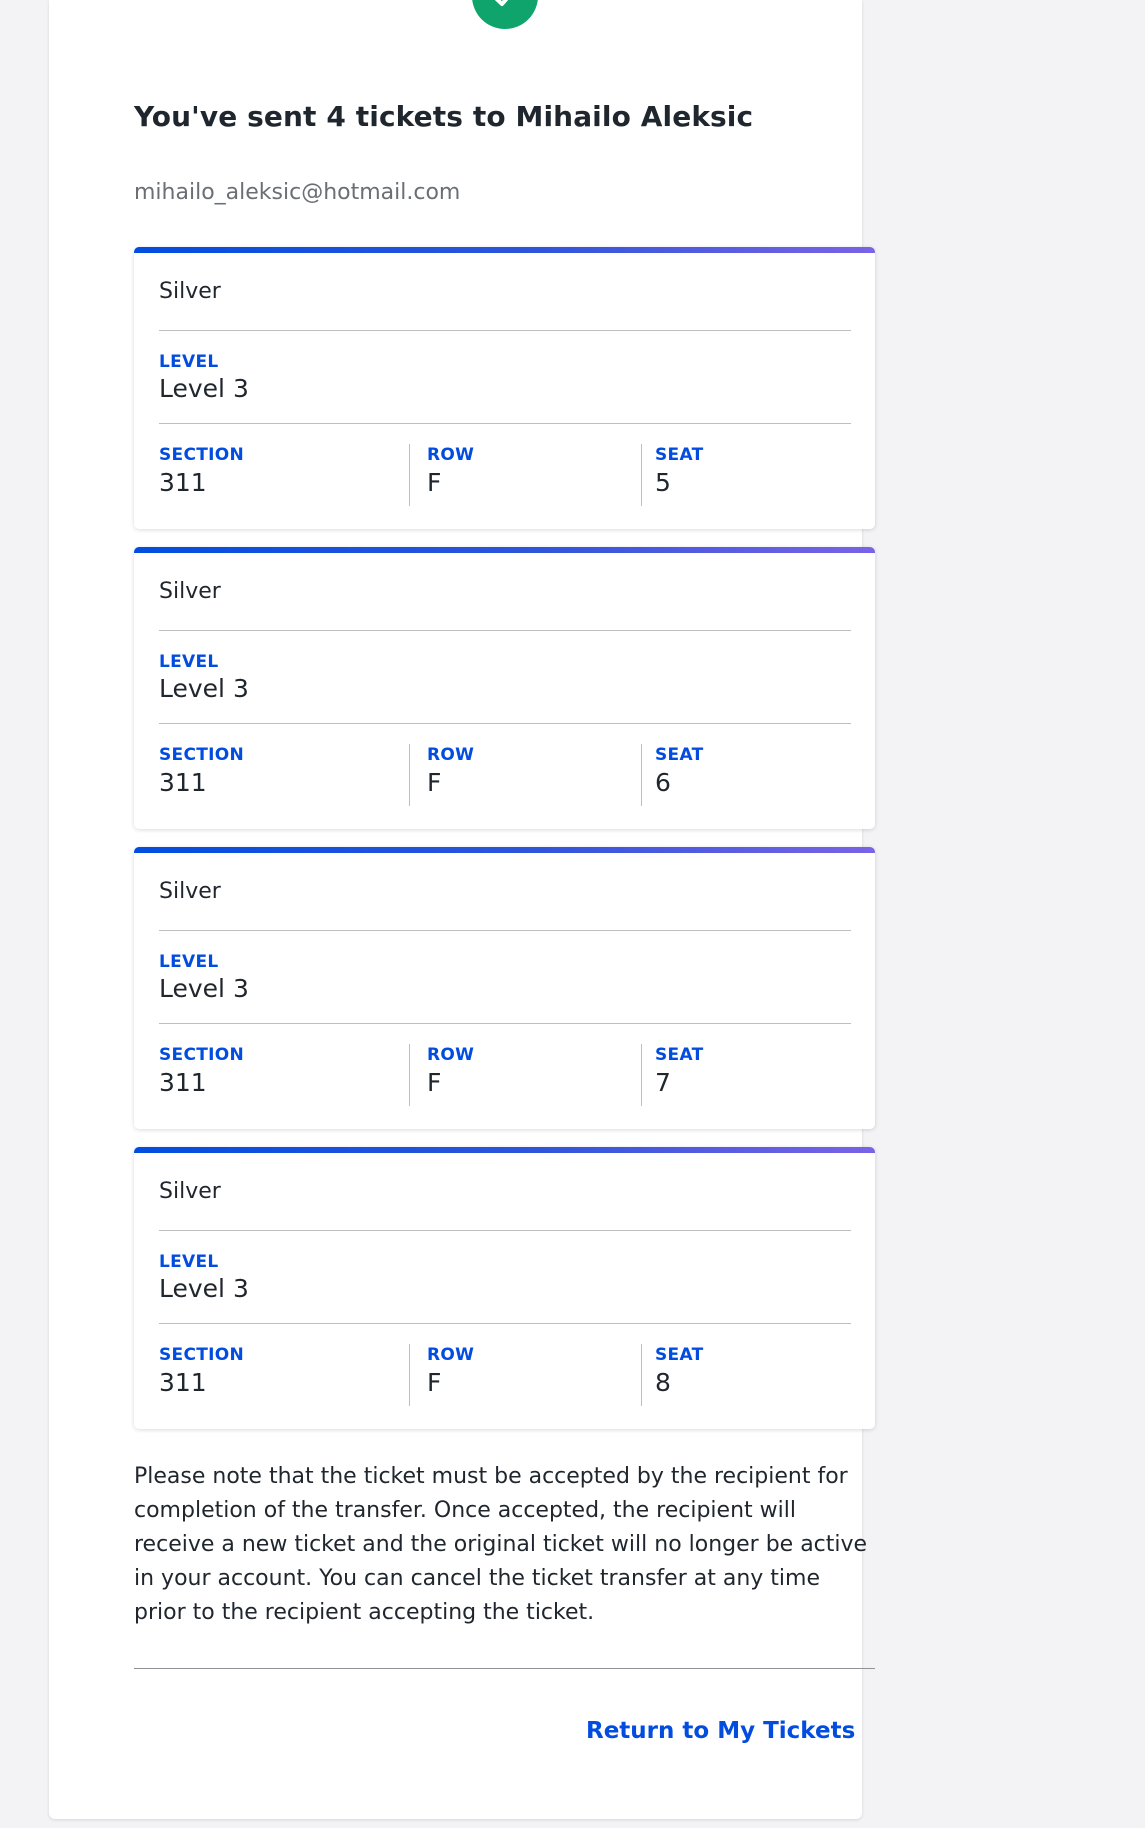 The width and height of the screenshot is (1145, 1828). I want to click on seat-value: 7, so click(663, 1082).